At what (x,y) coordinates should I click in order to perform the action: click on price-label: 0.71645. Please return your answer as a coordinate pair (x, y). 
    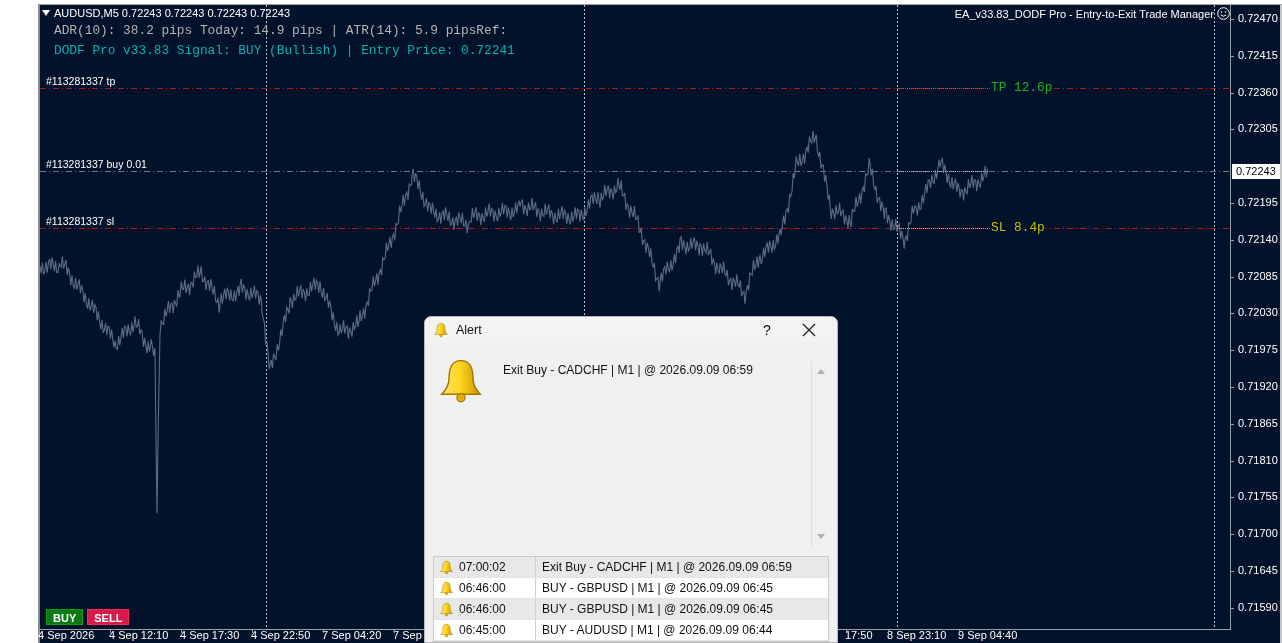
    Looking at the image, I should click on (1258, 570).